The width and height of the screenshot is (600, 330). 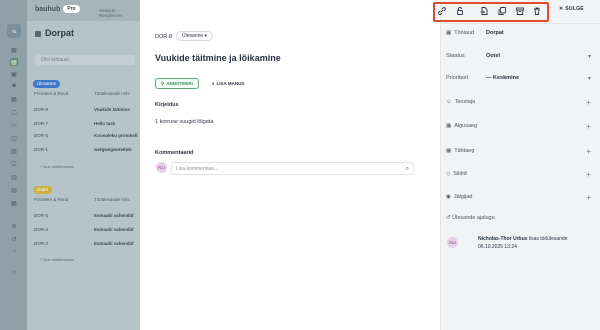 What do you see at coordinates (518, 126) in the screenshot?
I see `start-date-field: ▦ Algusaeg +` at bounding box center [518, 126].